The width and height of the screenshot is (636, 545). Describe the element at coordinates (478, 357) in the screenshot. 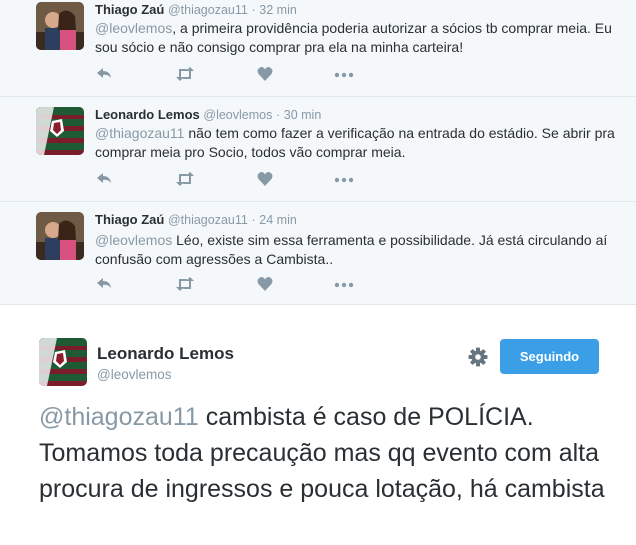

I see `gear-icon` at that location.